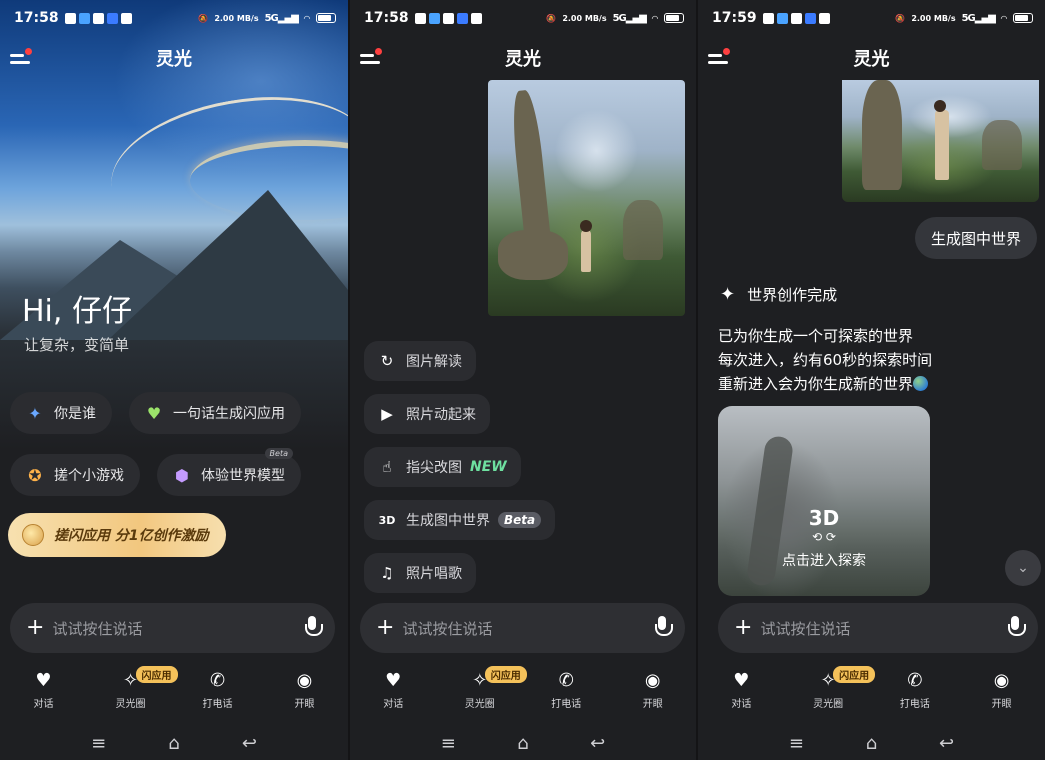 The width and height of the screenshot is (1045, 760). Describe the element at coordinates (728, 294) in the screenshot. I see `sparkle-icon: ✦` at that location.